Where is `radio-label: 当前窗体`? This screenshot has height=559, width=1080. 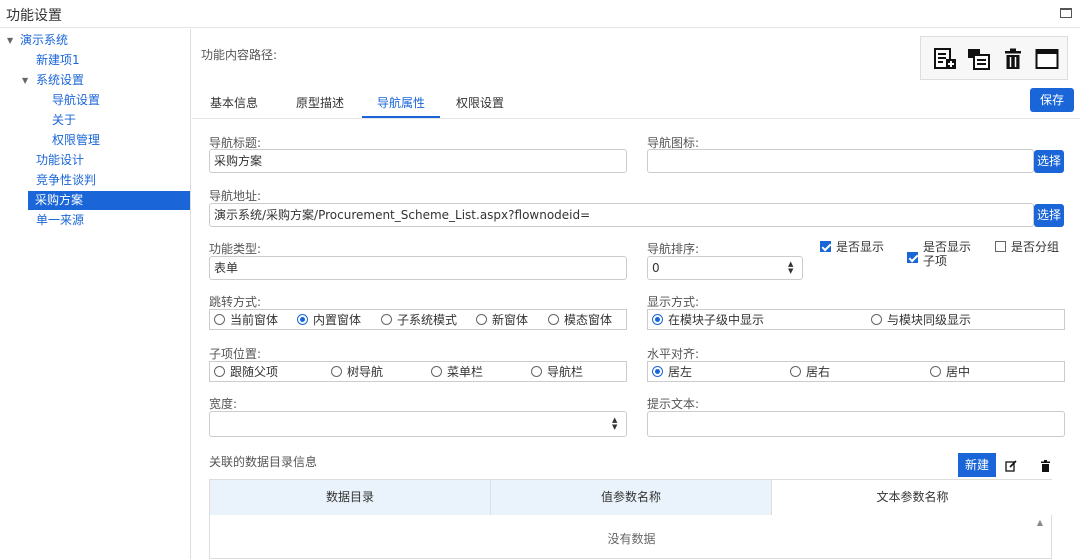
radio-label: 当前窗体 is located at coordinates (254, 320).